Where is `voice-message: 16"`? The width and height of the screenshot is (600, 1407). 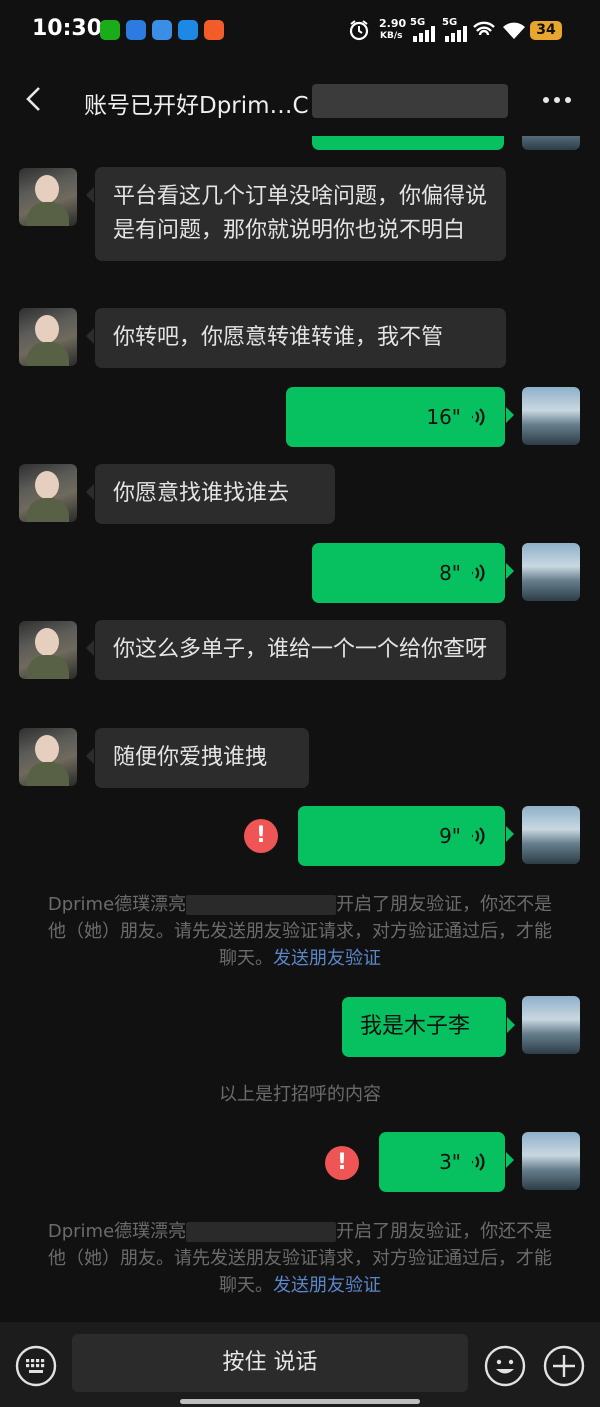 voice-message: 16" is located at coordinates (400, 417).